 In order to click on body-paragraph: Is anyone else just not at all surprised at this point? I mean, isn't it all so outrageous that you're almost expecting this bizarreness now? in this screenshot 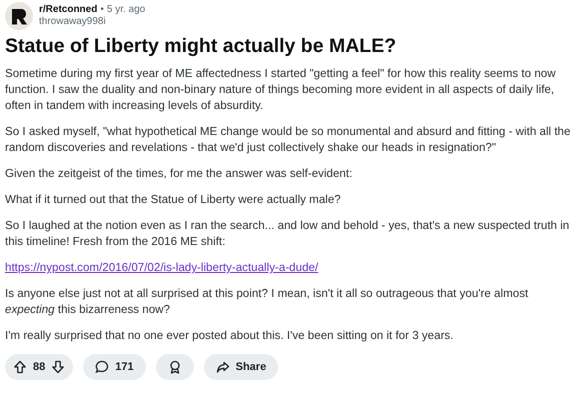, I will do `click(267, 302)`.